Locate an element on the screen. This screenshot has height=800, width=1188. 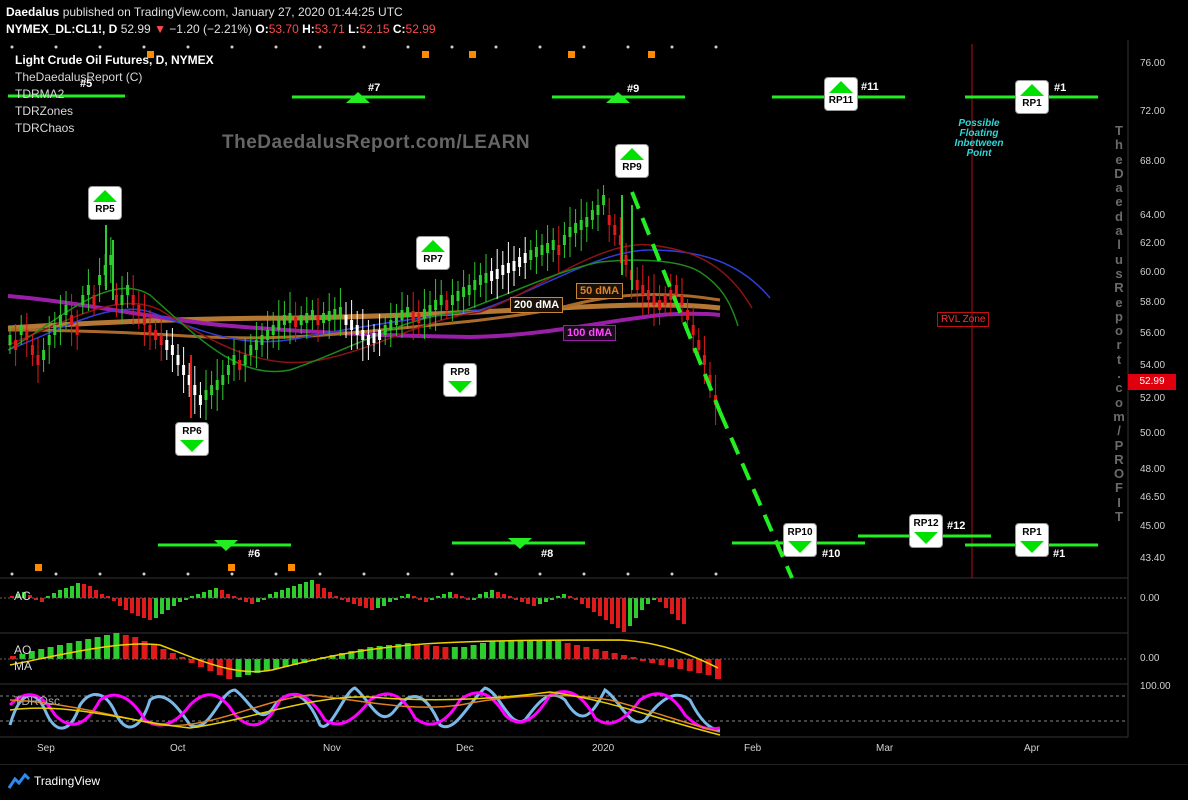
footer-bar: TradingView is located at coordinates (594, 782).